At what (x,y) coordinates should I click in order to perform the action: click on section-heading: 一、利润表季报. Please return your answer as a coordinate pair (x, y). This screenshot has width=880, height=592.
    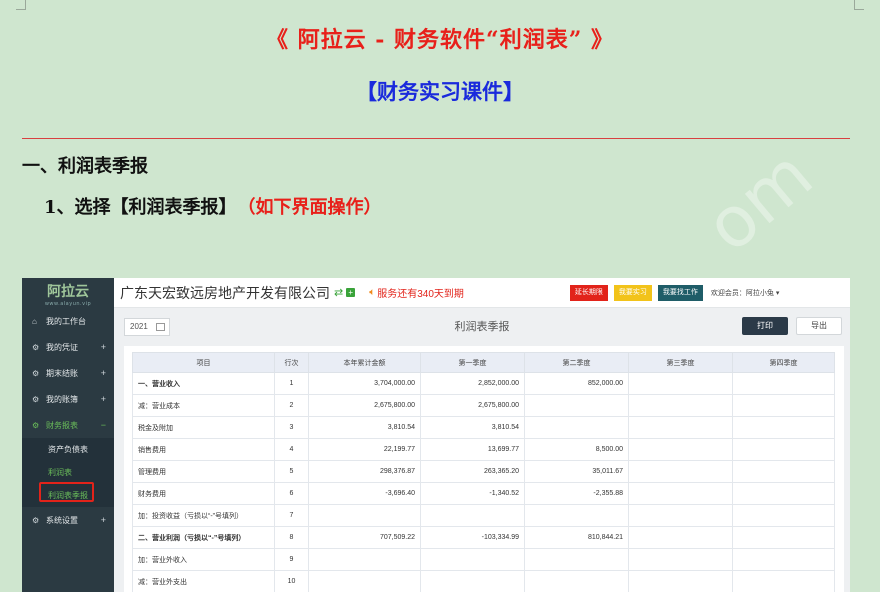
    Looking at the image, I should click on (85, 166).